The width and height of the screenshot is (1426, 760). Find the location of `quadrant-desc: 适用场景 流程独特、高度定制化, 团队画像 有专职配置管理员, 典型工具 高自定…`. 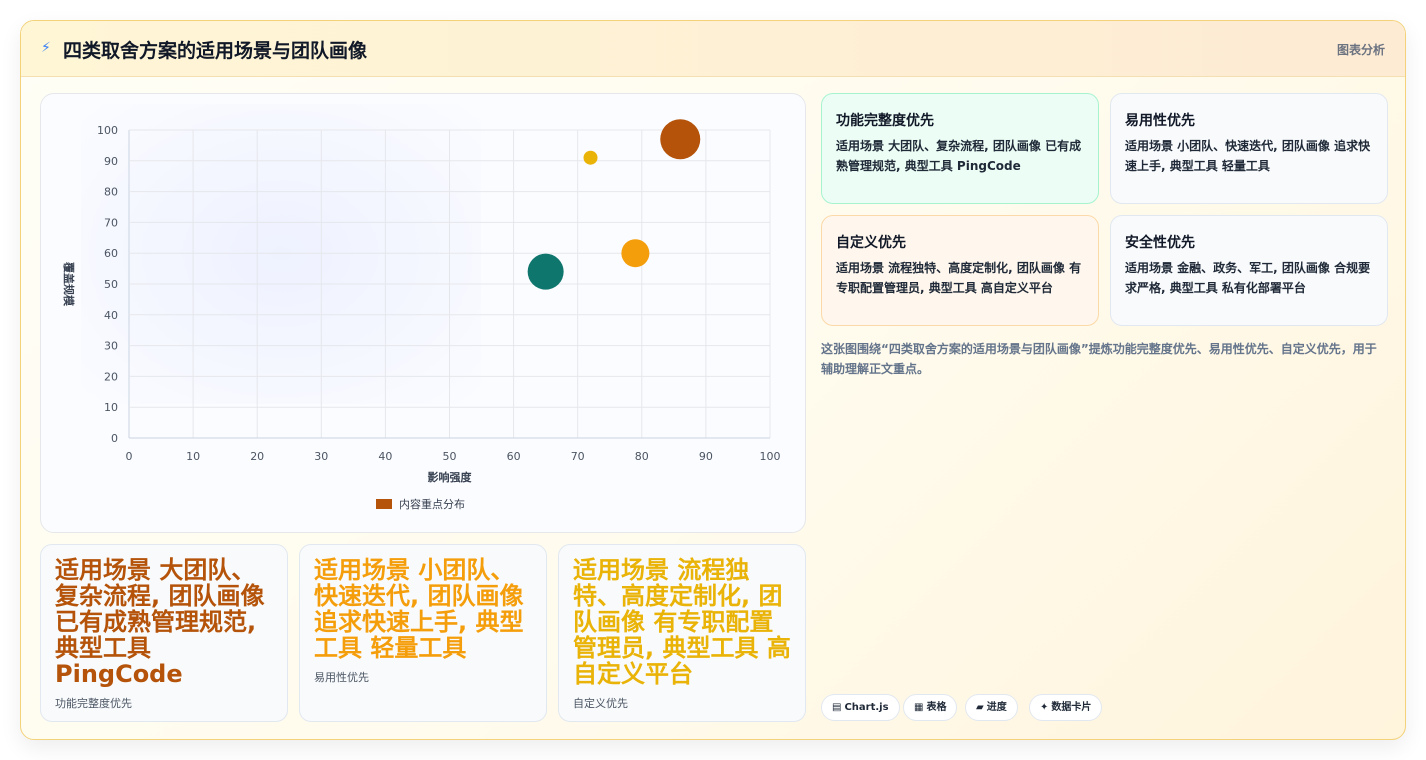

quadrant-desc: 适用场景 流程独特、高度定制化, 团队画像 有专职配置管理员, 典型工具 高自定… is located at coordinates (959, 278).